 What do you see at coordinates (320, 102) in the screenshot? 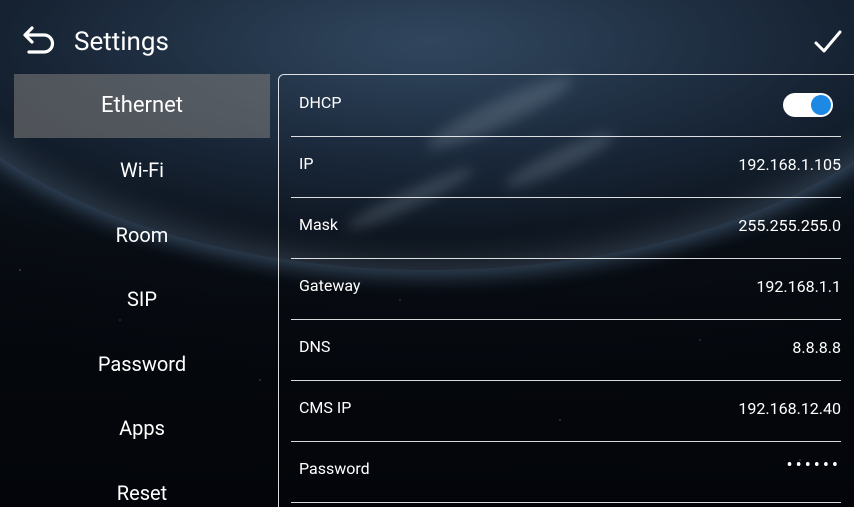
I see `dhcp-label: DHCP` at bounding box center [320, 102].